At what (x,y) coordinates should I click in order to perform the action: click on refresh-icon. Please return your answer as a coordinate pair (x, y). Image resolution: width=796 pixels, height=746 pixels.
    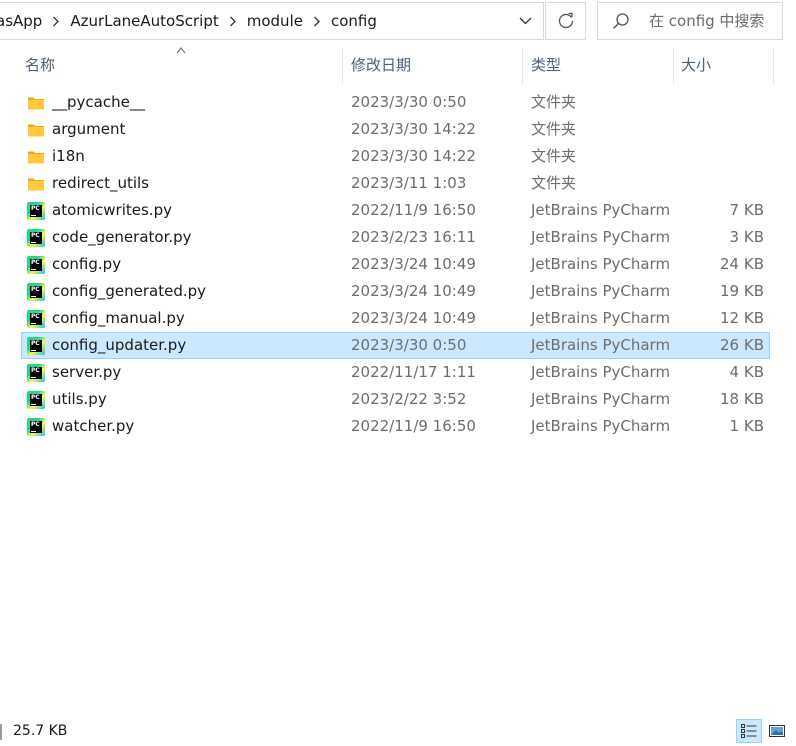
    Looking at the image, I should click on (565, 20).